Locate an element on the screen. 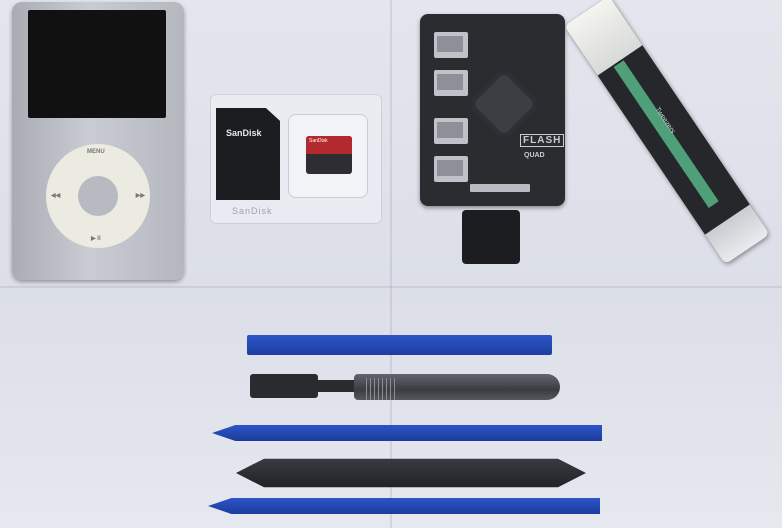  wheel-next-icon: ▶▶ is located at coordinates (140, 196).